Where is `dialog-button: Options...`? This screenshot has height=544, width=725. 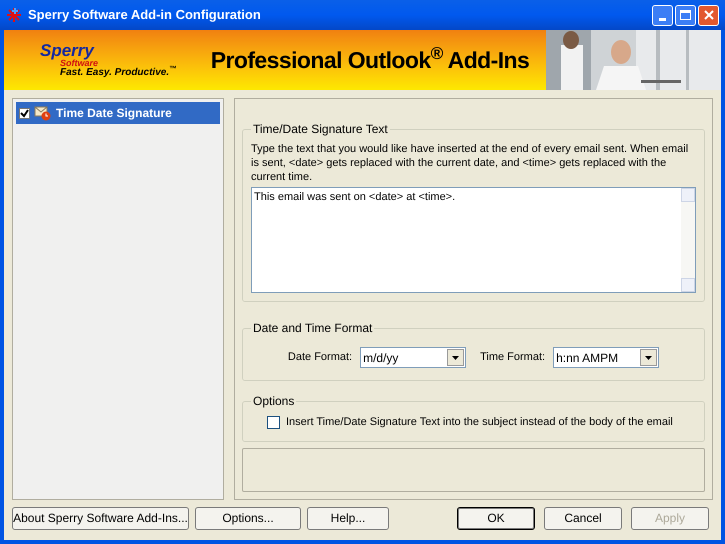 dialog-button: Options... is located at coordinates (248, 518).